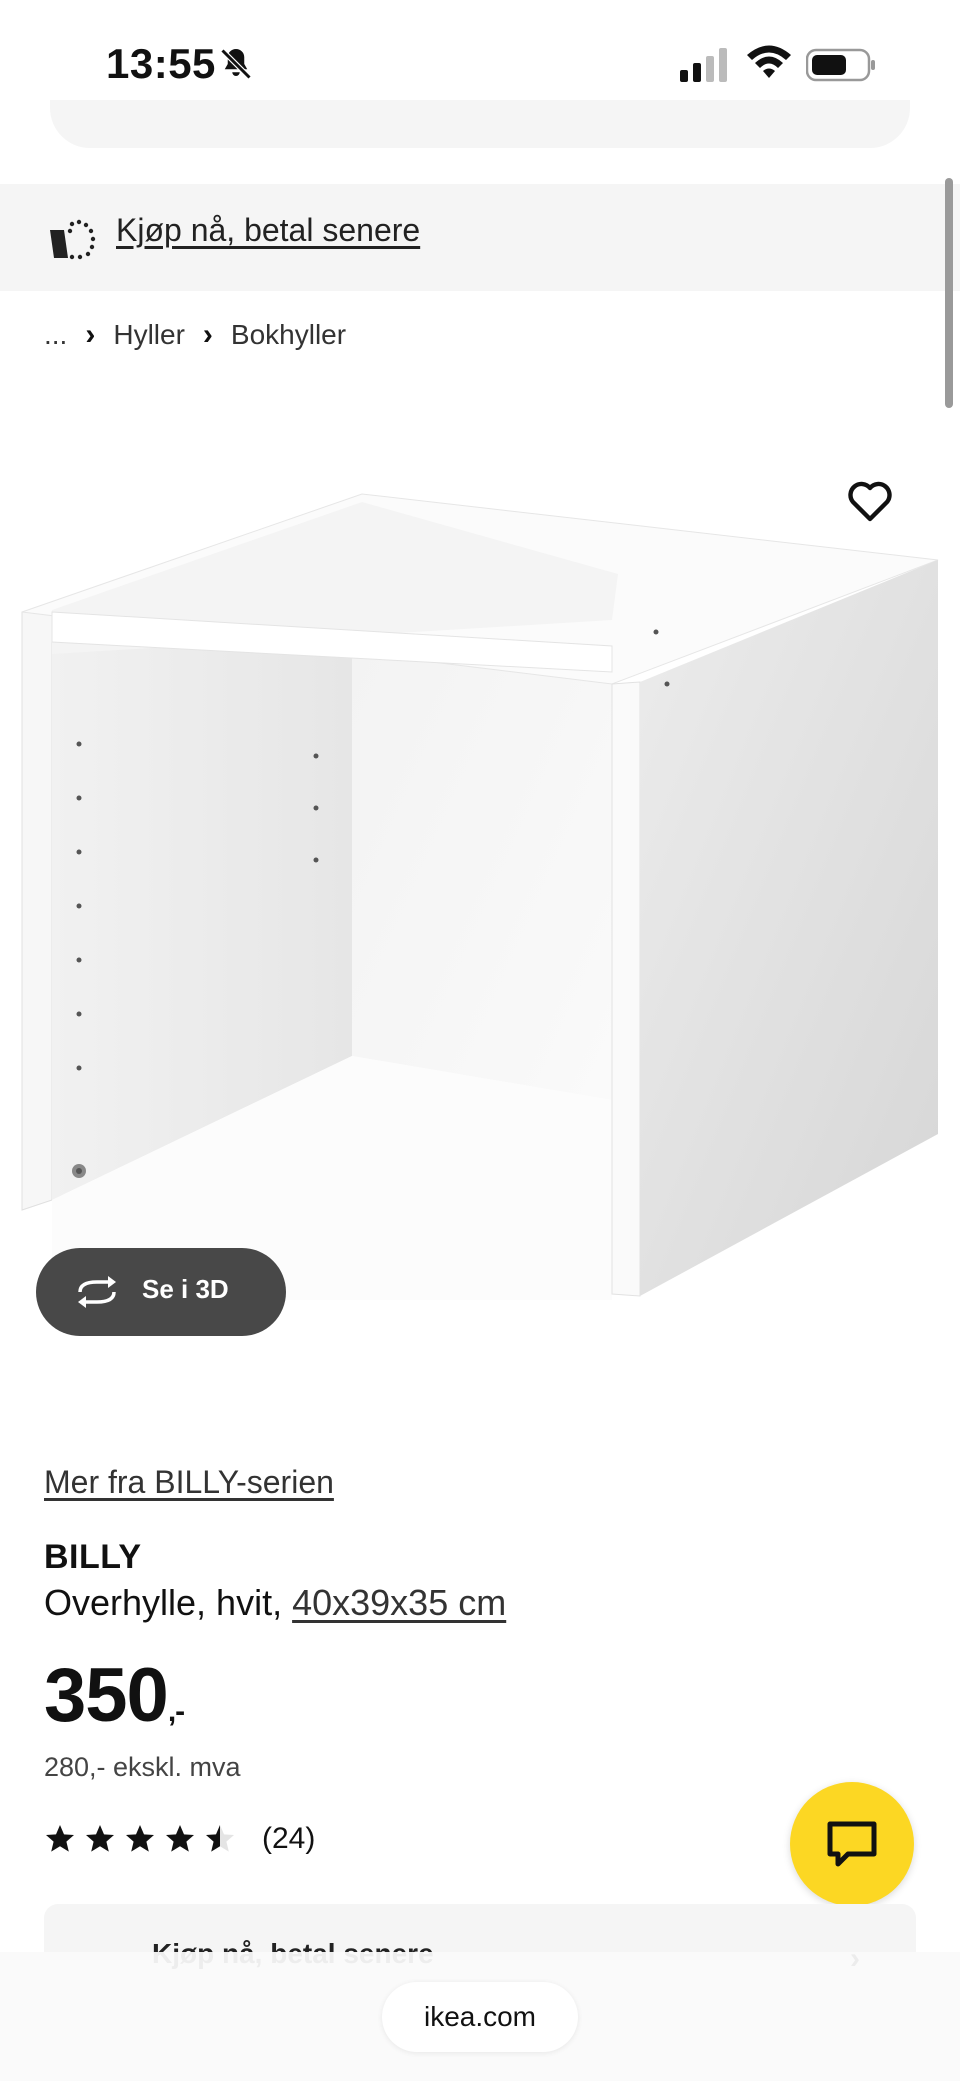  Describe the element at coordinates (220, 1838) in the screenshot. I see `star-half-icon` at that location.